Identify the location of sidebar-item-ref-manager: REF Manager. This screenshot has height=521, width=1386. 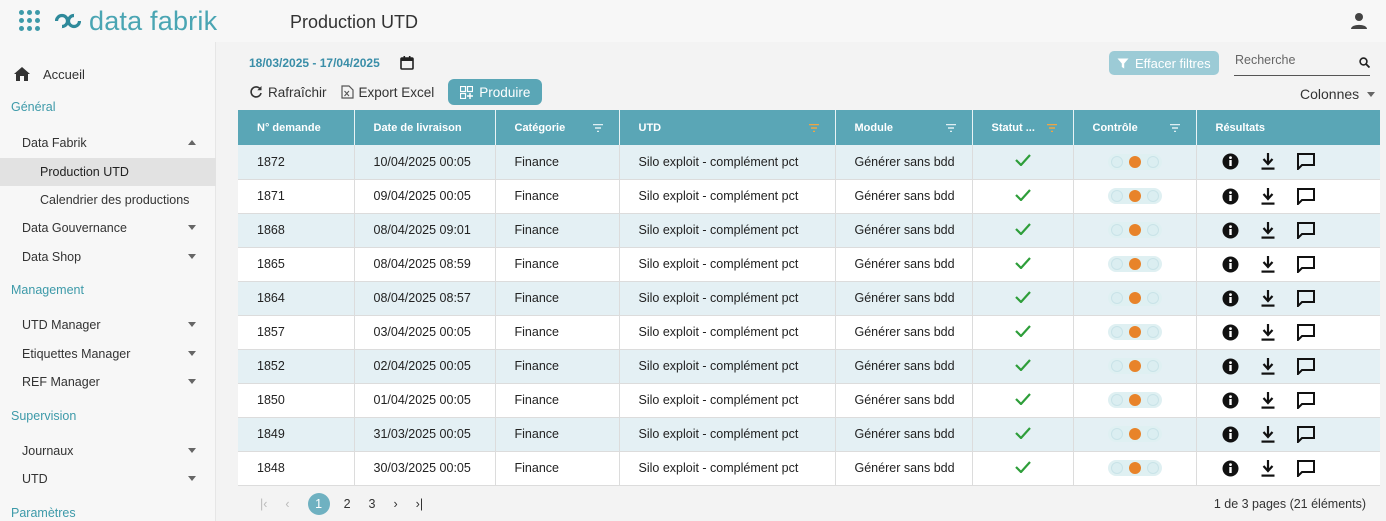
(108, 382).